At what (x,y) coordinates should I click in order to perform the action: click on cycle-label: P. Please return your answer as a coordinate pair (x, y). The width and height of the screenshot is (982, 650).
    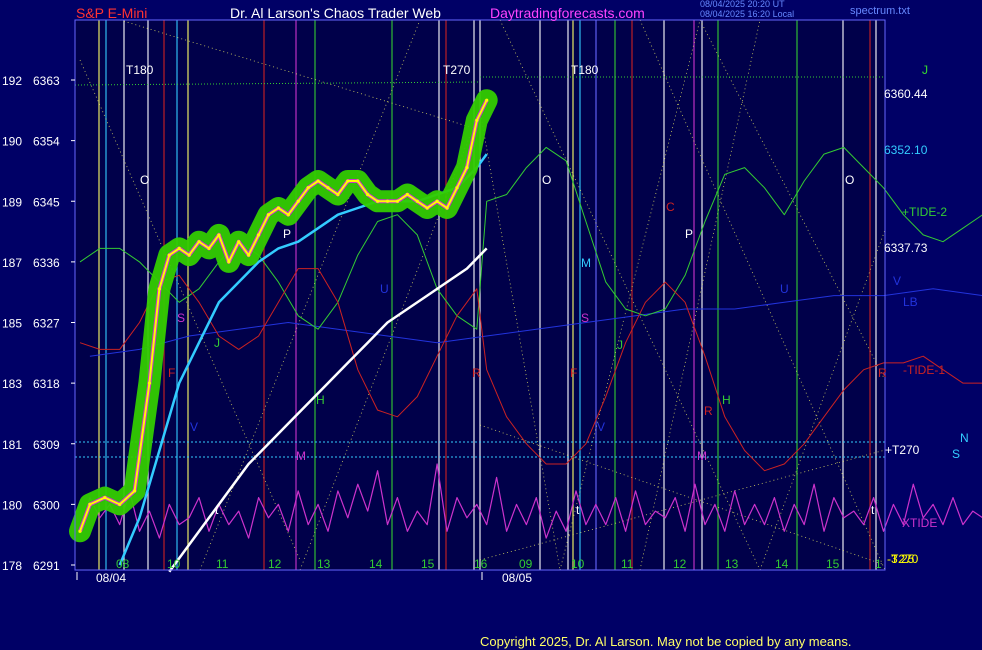
    Looking at the image, I should click on (689, 234).